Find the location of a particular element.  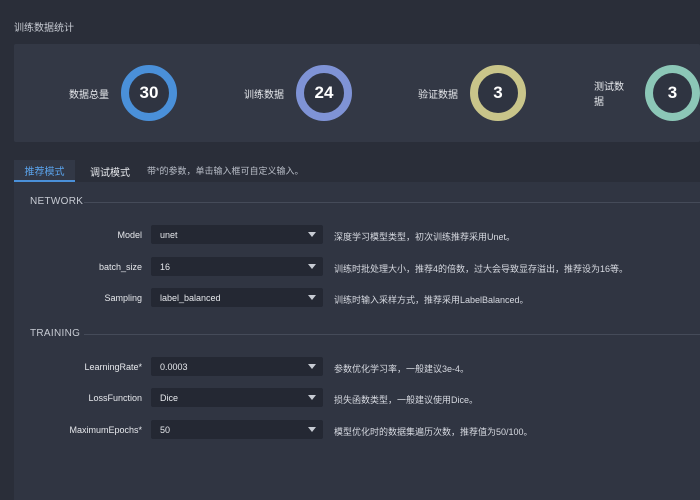

field-hint-batch-size: 训练时批处理大小，推荐4的倍数，过大会导致显存溢出，推荐设为16等。 is located at coordinates (481, 269).